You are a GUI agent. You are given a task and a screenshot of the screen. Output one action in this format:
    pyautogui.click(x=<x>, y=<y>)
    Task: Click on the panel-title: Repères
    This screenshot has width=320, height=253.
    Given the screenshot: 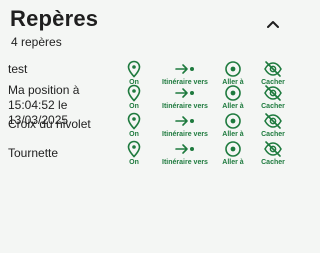 What is the action you would take?
    pyautogui.click(x=54, y=18)
    